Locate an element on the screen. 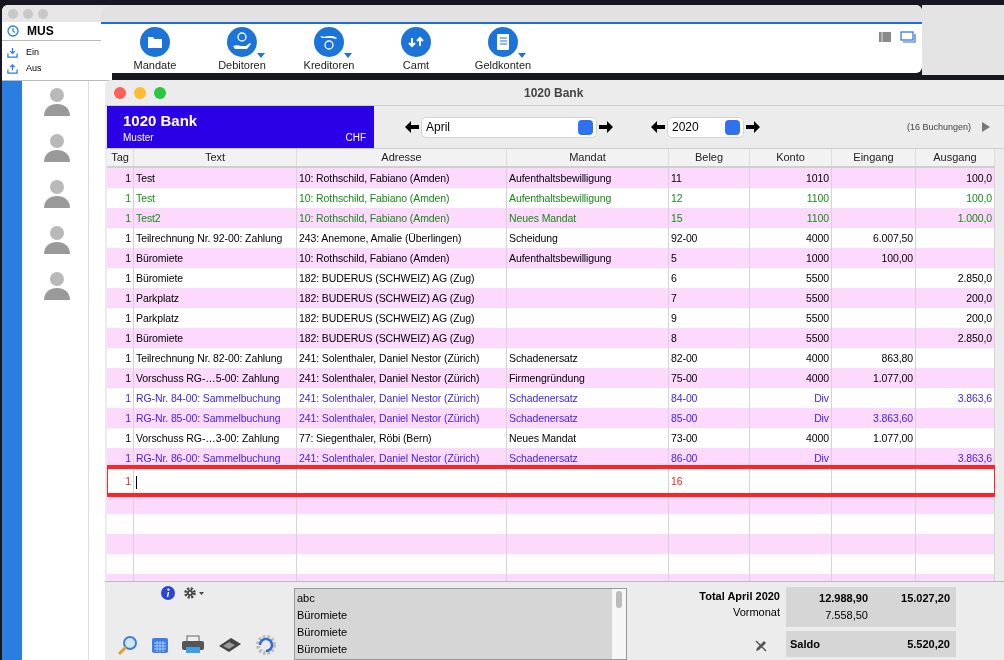 The image size is (1004, 660). search-icon is located at coordinates (128, 645).